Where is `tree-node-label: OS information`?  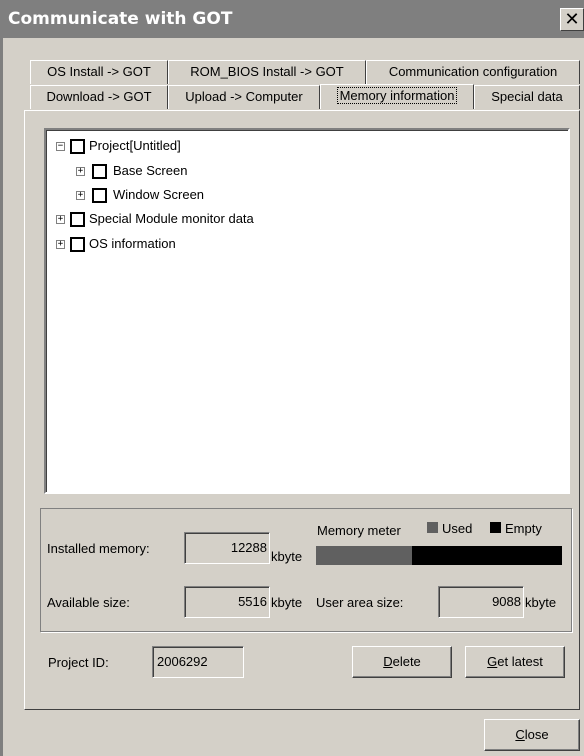 tree-node-label: OS information is located at coordinates (132, 243).